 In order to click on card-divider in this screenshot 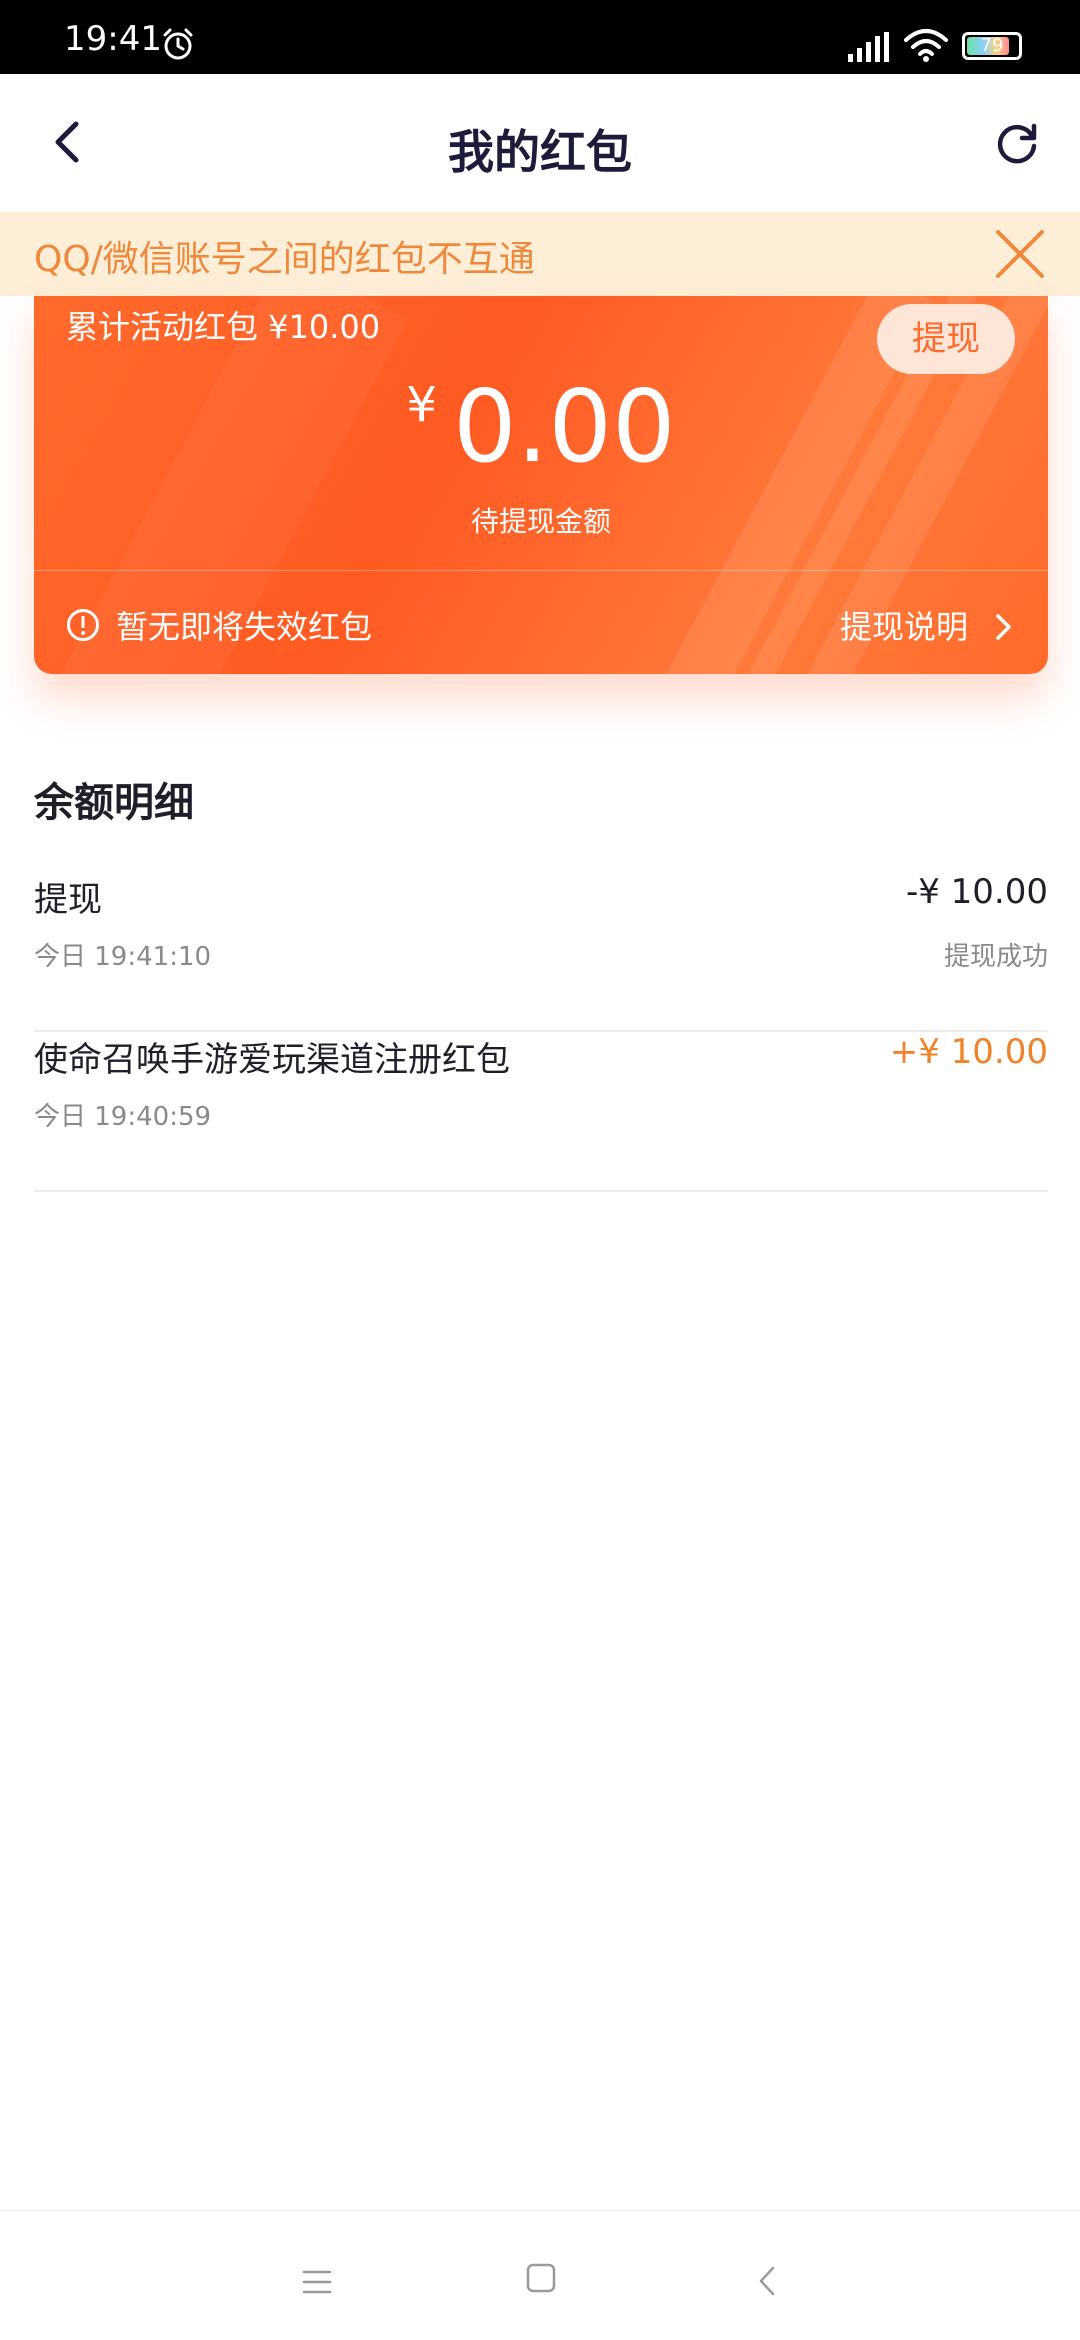, I will do `click(541, 570)`.